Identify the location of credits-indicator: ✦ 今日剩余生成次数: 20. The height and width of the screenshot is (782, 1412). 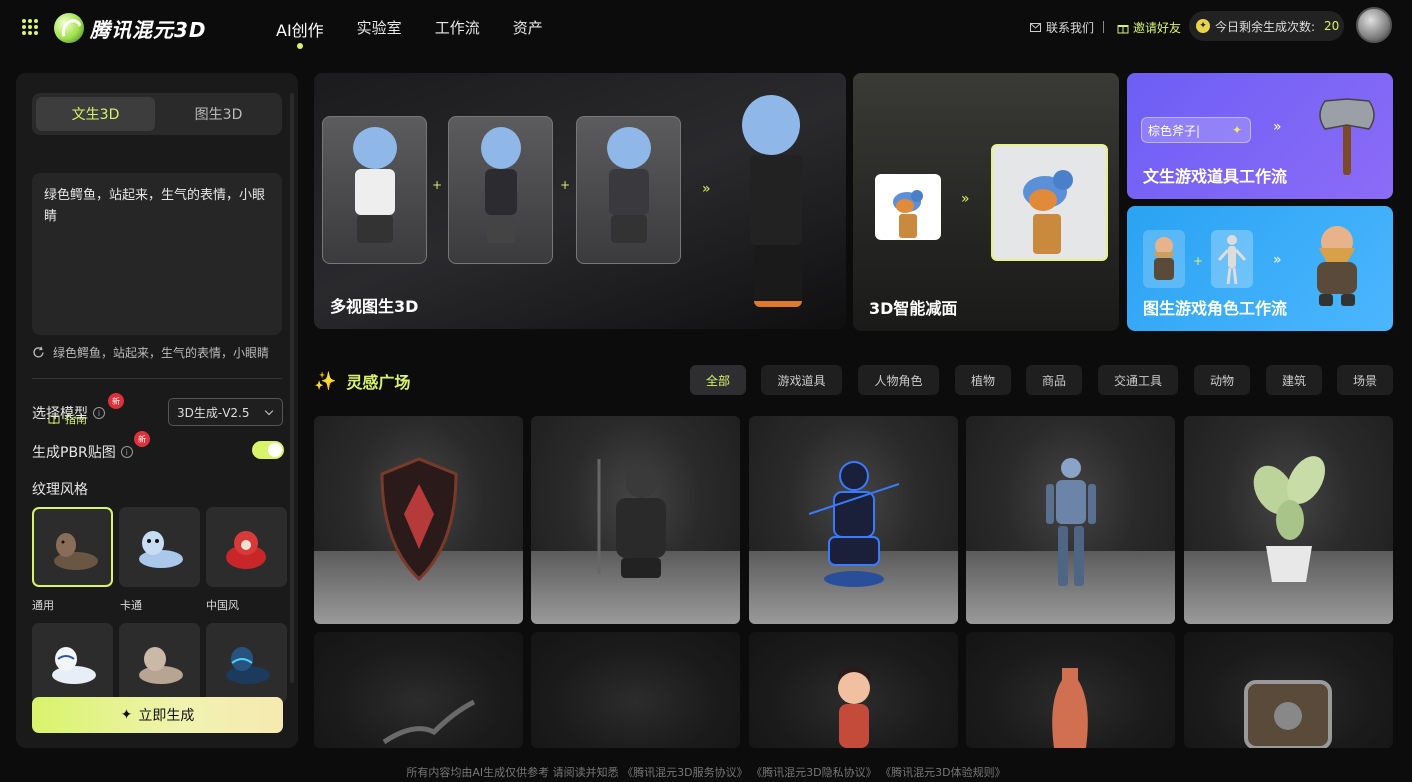
(1266, 26).